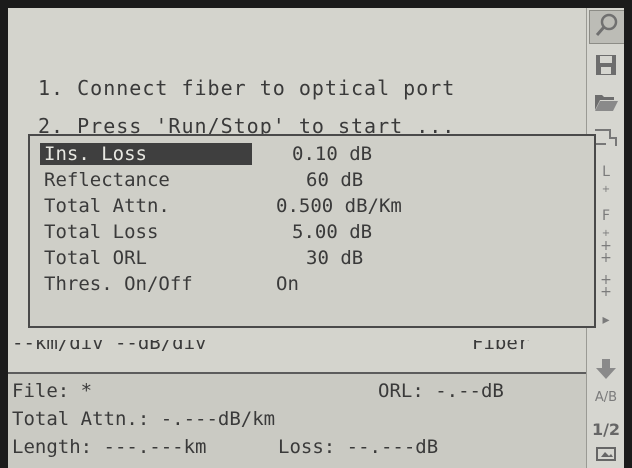  What do you see at coordinates (335, 180) in the screenshot?
I see `setting-value: 60 dB` at bounding box center [335, 180].